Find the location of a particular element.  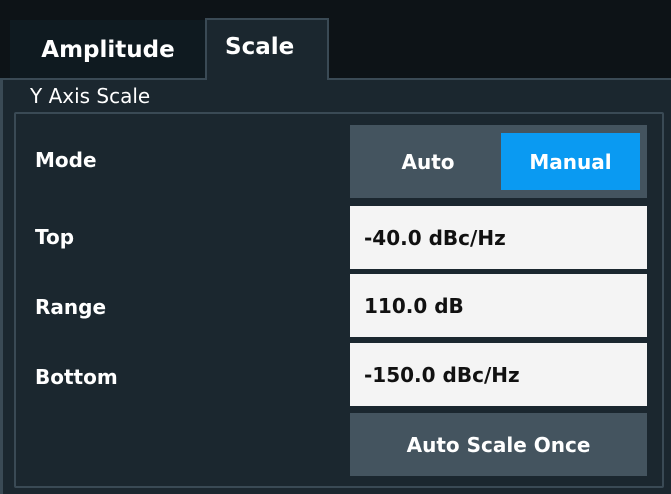

mode-toggle: Auto Manual is located at coordinates (498, 161).